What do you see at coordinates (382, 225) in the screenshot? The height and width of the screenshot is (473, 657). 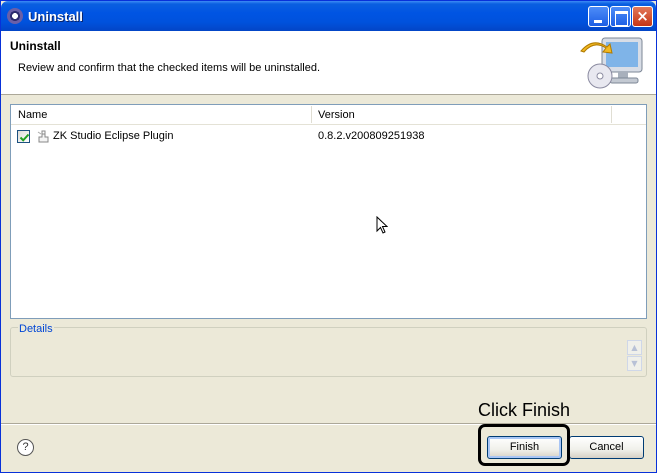 I see `mouse-pointer-icon` at bounding box center [382, 225].